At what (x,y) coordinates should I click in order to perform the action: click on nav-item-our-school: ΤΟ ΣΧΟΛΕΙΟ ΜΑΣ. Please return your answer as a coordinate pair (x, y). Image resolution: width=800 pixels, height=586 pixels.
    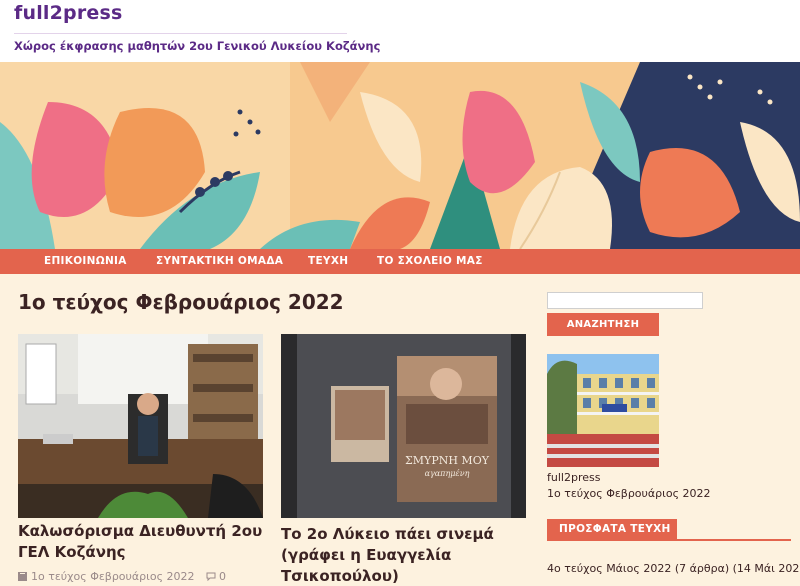
    Looking at the image, I should click on (430, 261).